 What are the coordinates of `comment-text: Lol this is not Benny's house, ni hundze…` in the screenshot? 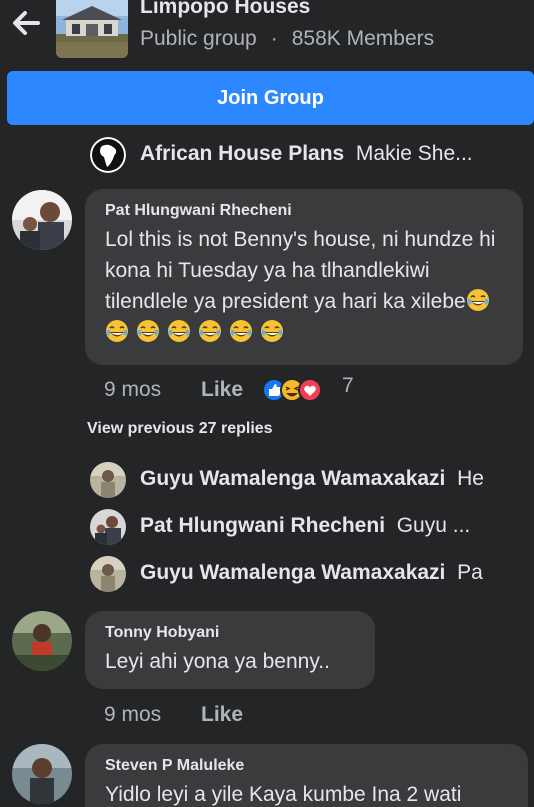 It's located at (304, 286).